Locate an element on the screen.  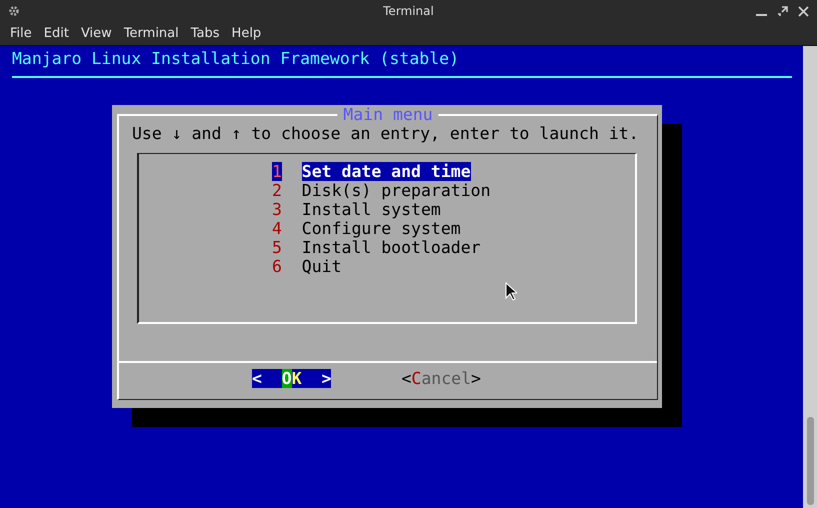
menu-item: Help is located at coordinates (247, 33).